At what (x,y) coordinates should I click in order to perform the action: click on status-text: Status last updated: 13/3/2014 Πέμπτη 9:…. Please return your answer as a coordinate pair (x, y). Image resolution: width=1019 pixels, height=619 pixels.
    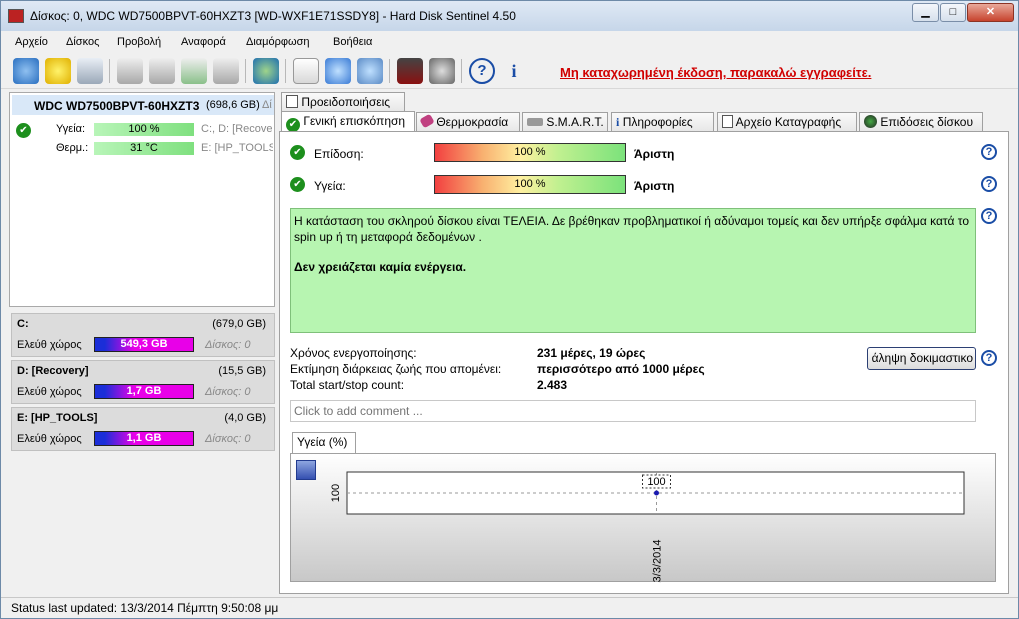
    Looking at the image, I should click on (145, 608).